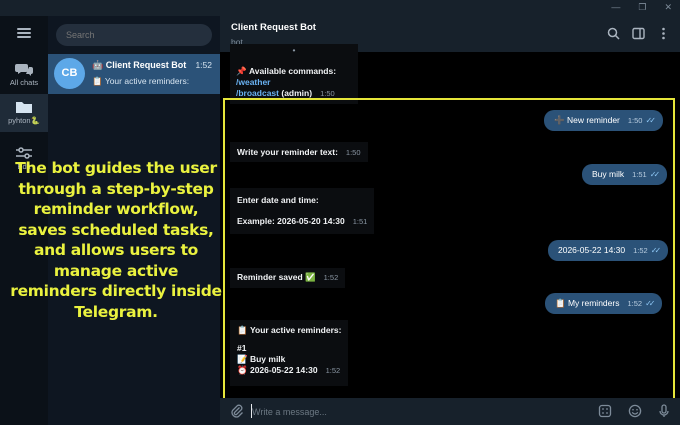 The image size is (680, 425). What do you see at coordinates (19, 120) in the screenshot?
I see `folder-pyhton-label: pyhton` at bounding box center [19, 120].